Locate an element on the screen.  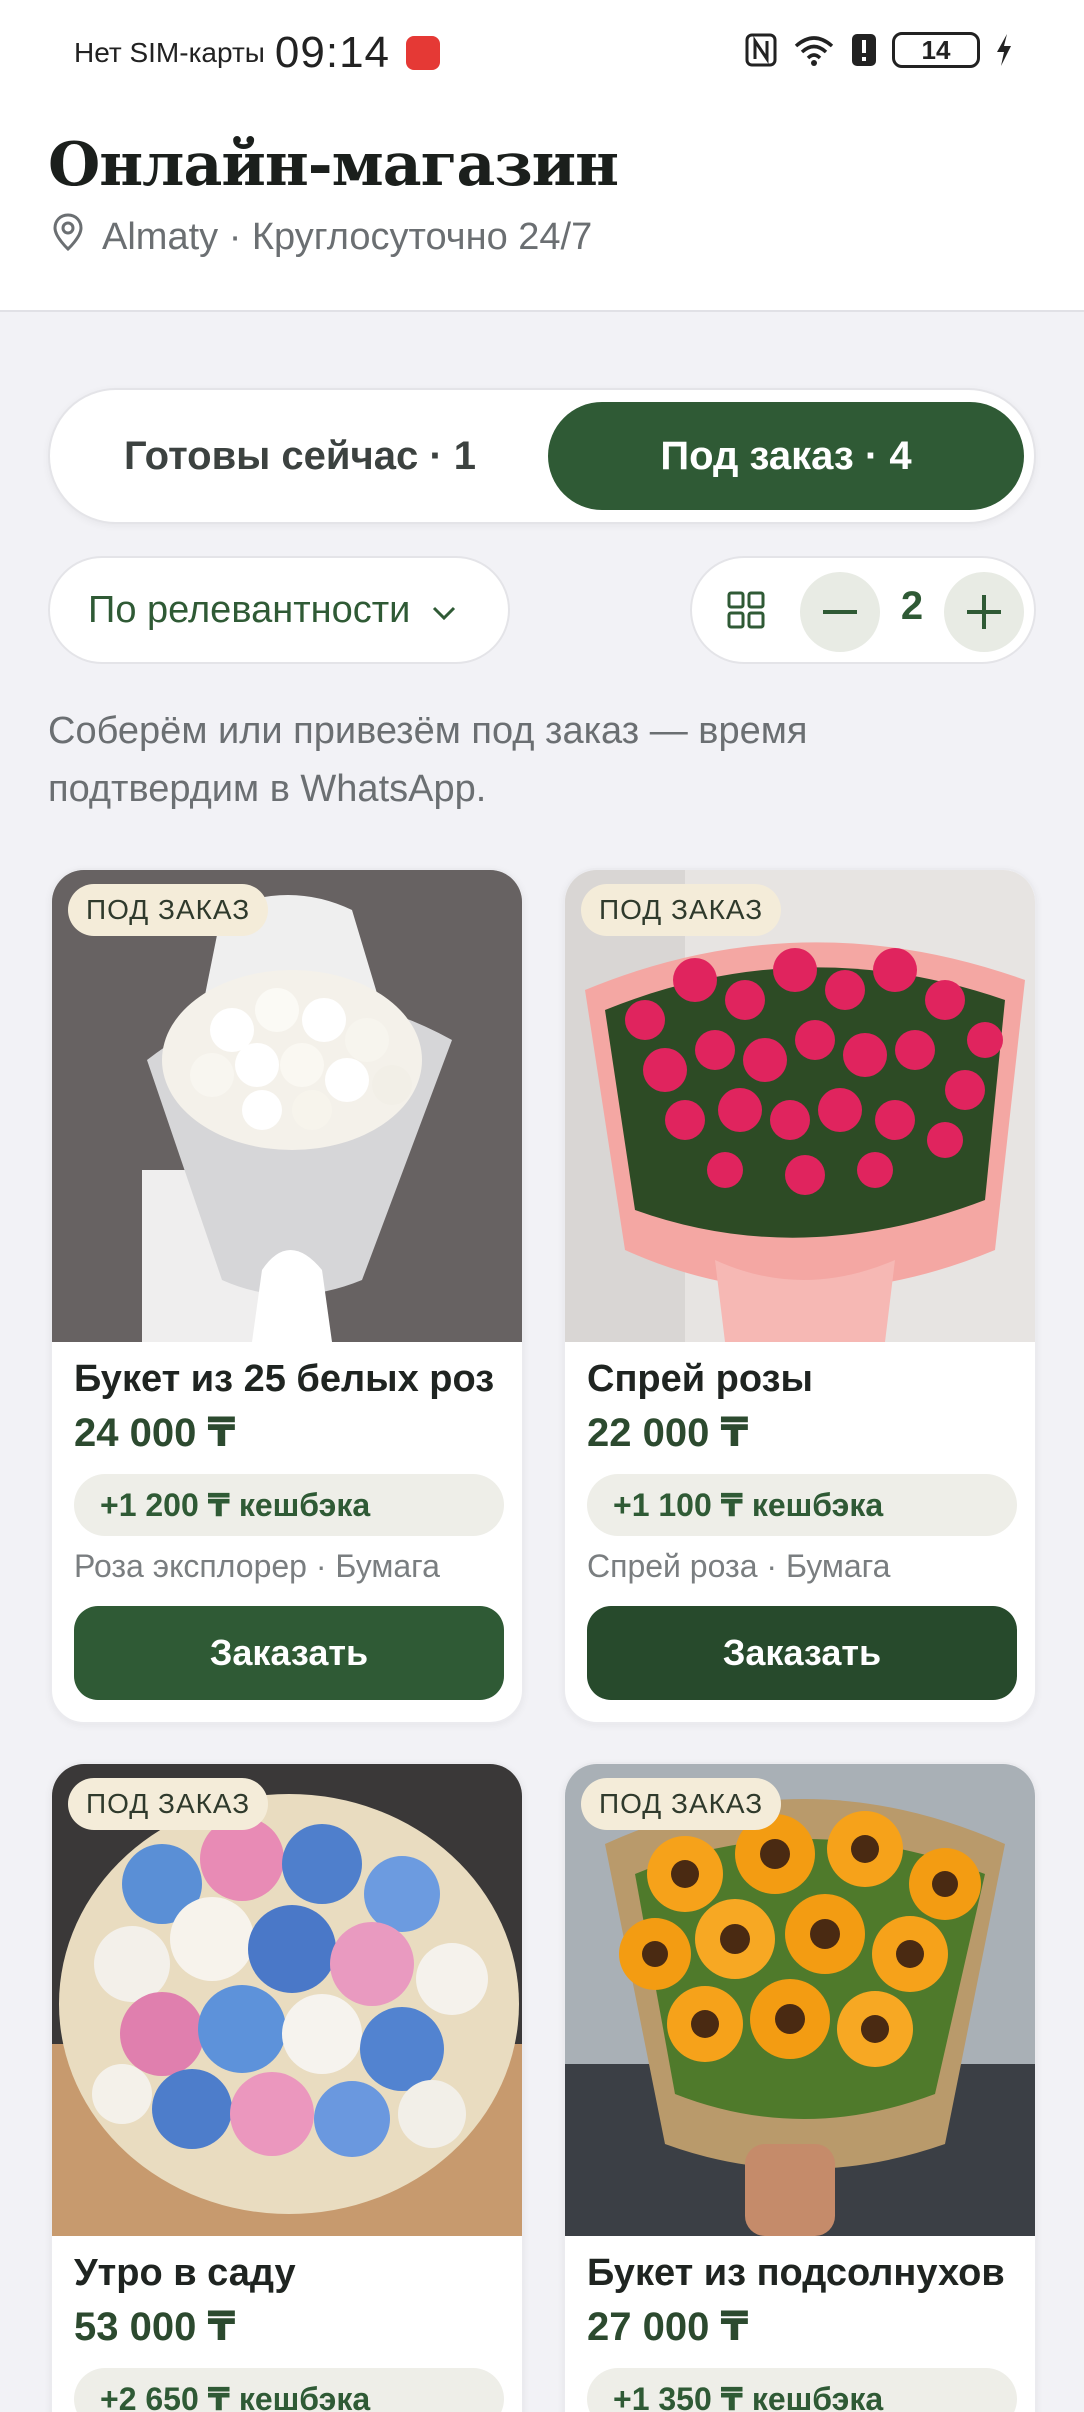
product-photo-hydrangeas is located at coordinates (287, 2000).